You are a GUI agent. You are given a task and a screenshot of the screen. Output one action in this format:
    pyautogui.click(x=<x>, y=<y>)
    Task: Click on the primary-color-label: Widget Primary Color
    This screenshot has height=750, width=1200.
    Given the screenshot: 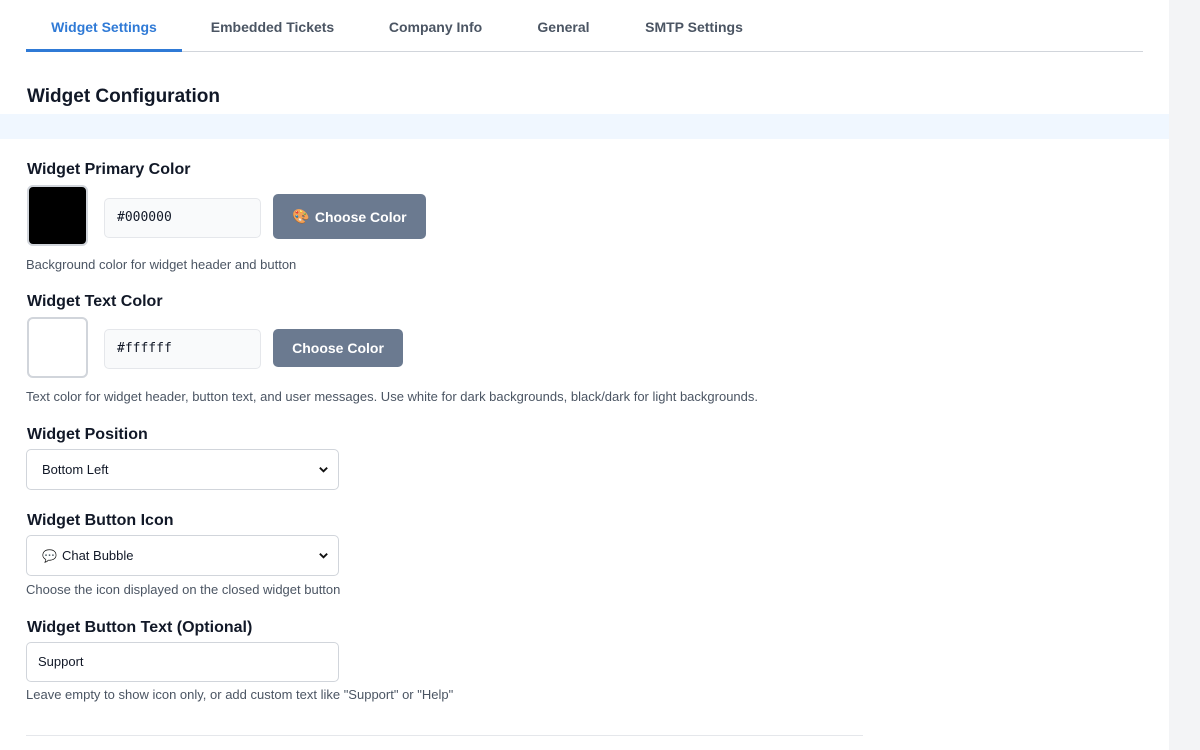 What is the action you would take?
    pyautogui.click(x=109, y=169)
    